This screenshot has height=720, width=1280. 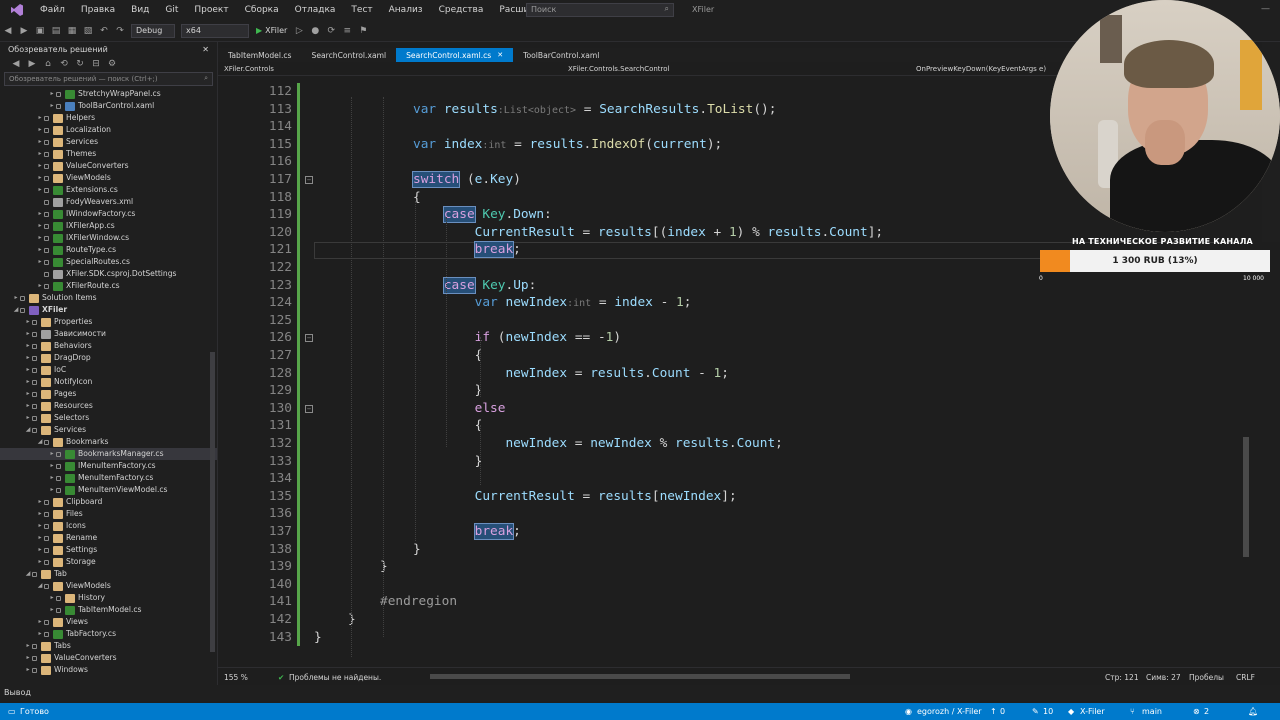 What do you see at coordinates (108, 598) in the screenshot?
I see `tree-item: ▸ History` at bounding box center [108, 598].